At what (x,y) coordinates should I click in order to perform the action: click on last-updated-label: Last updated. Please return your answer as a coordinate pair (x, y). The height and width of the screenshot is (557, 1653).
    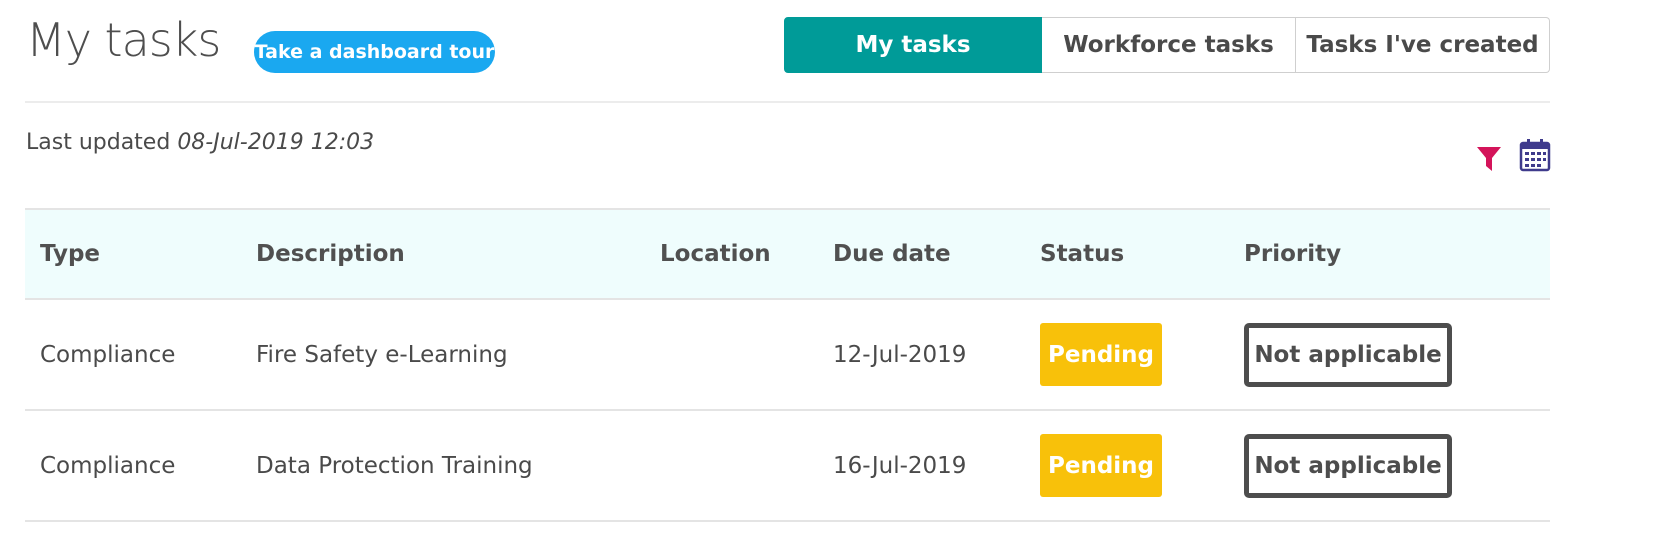
    Looking at the image, I should click on (98, 142).